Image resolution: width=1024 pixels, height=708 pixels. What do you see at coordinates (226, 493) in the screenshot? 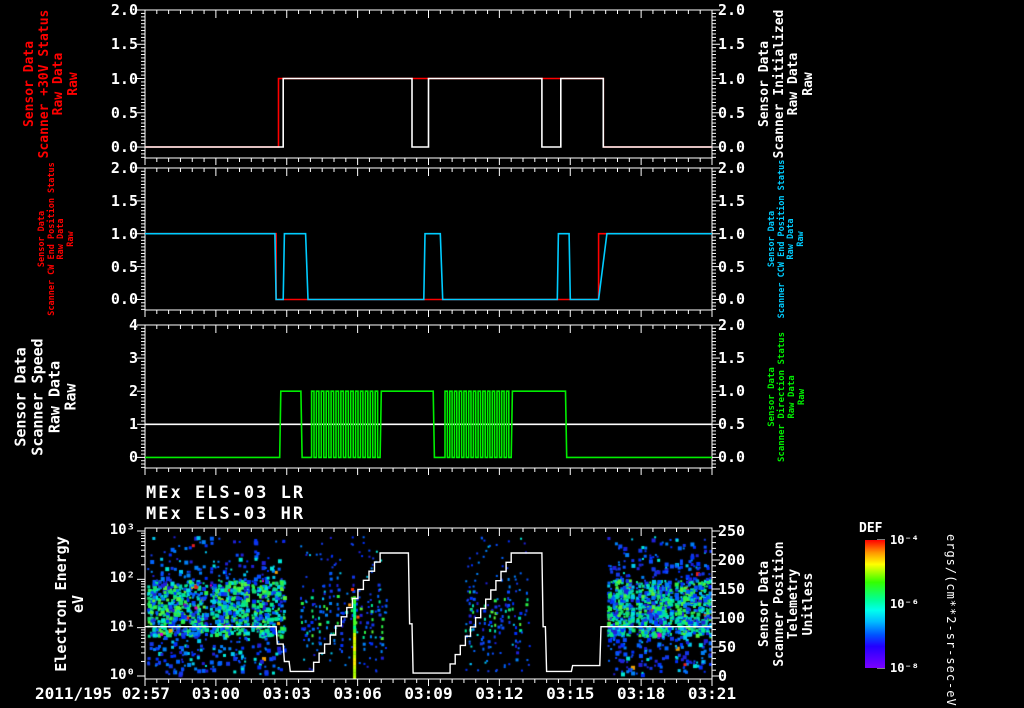
I see `panel4-title-lr: MEx ELS-03 LR` at bounding box center [226, 493].